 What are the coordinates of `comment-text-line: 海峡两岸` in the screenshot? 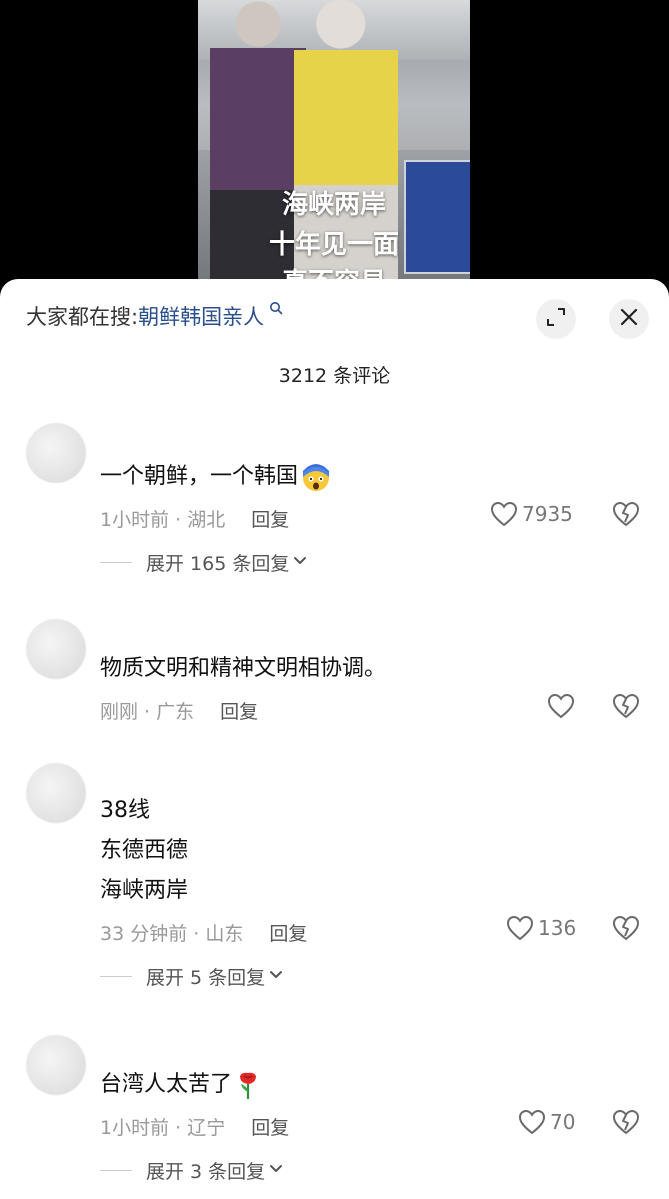 It's located at (144, 890).